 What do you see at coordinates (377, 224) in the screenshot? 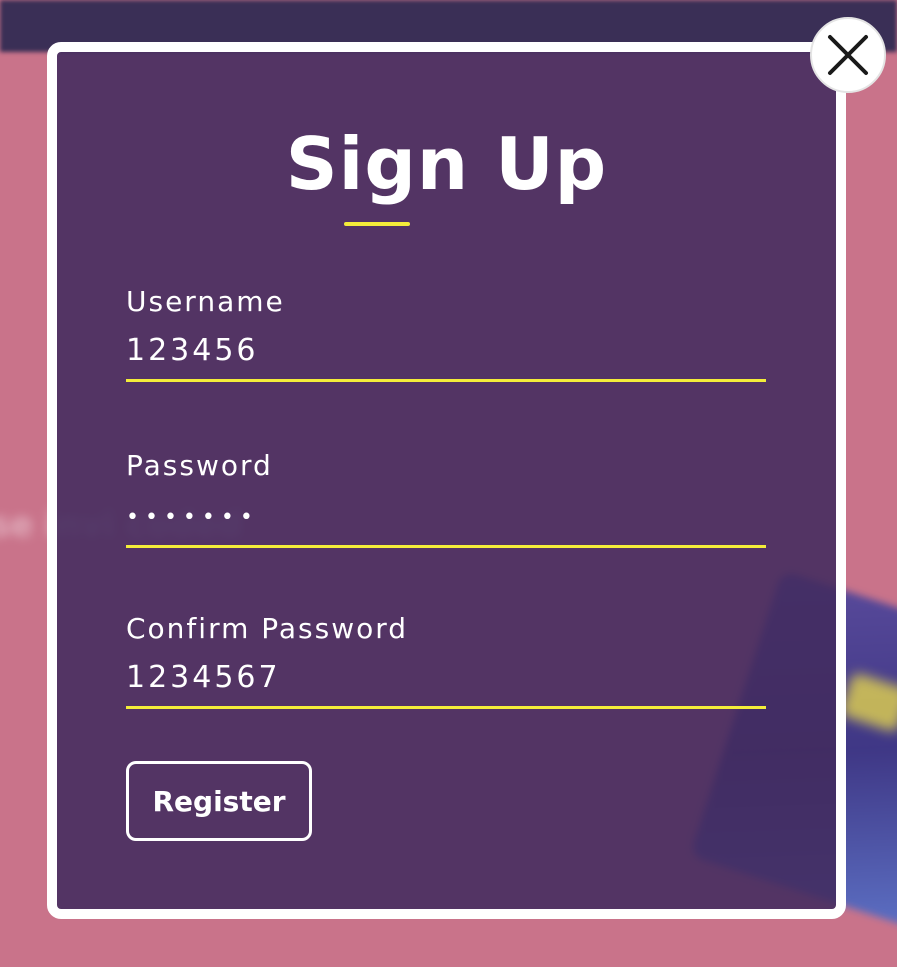
I see `title-accent-underline` at bounding box center [377, 224].